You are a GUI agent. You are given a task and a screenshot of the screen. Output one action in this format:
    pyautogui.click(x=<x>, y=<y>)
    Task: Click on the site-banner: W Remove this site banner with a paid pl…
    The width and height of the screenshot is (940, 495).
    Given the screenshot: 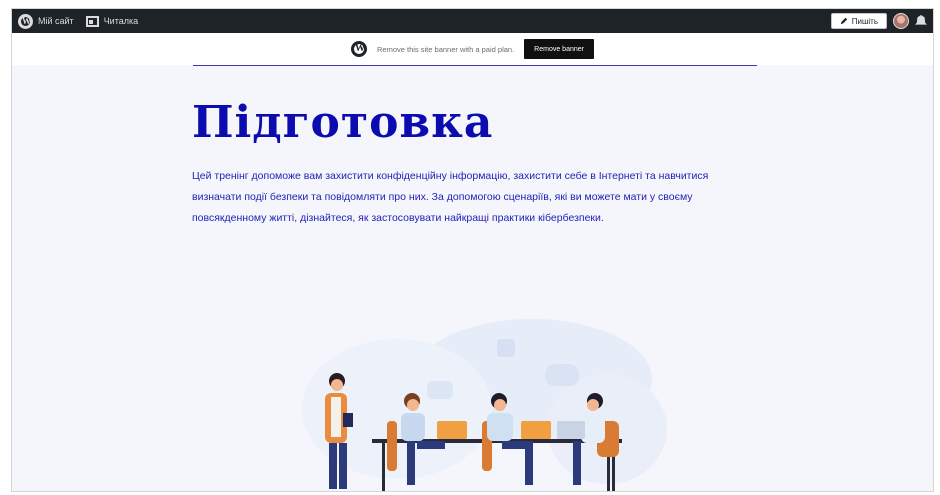 What is the action you would take?
    pyautogui.click(x=472, y=49)
    